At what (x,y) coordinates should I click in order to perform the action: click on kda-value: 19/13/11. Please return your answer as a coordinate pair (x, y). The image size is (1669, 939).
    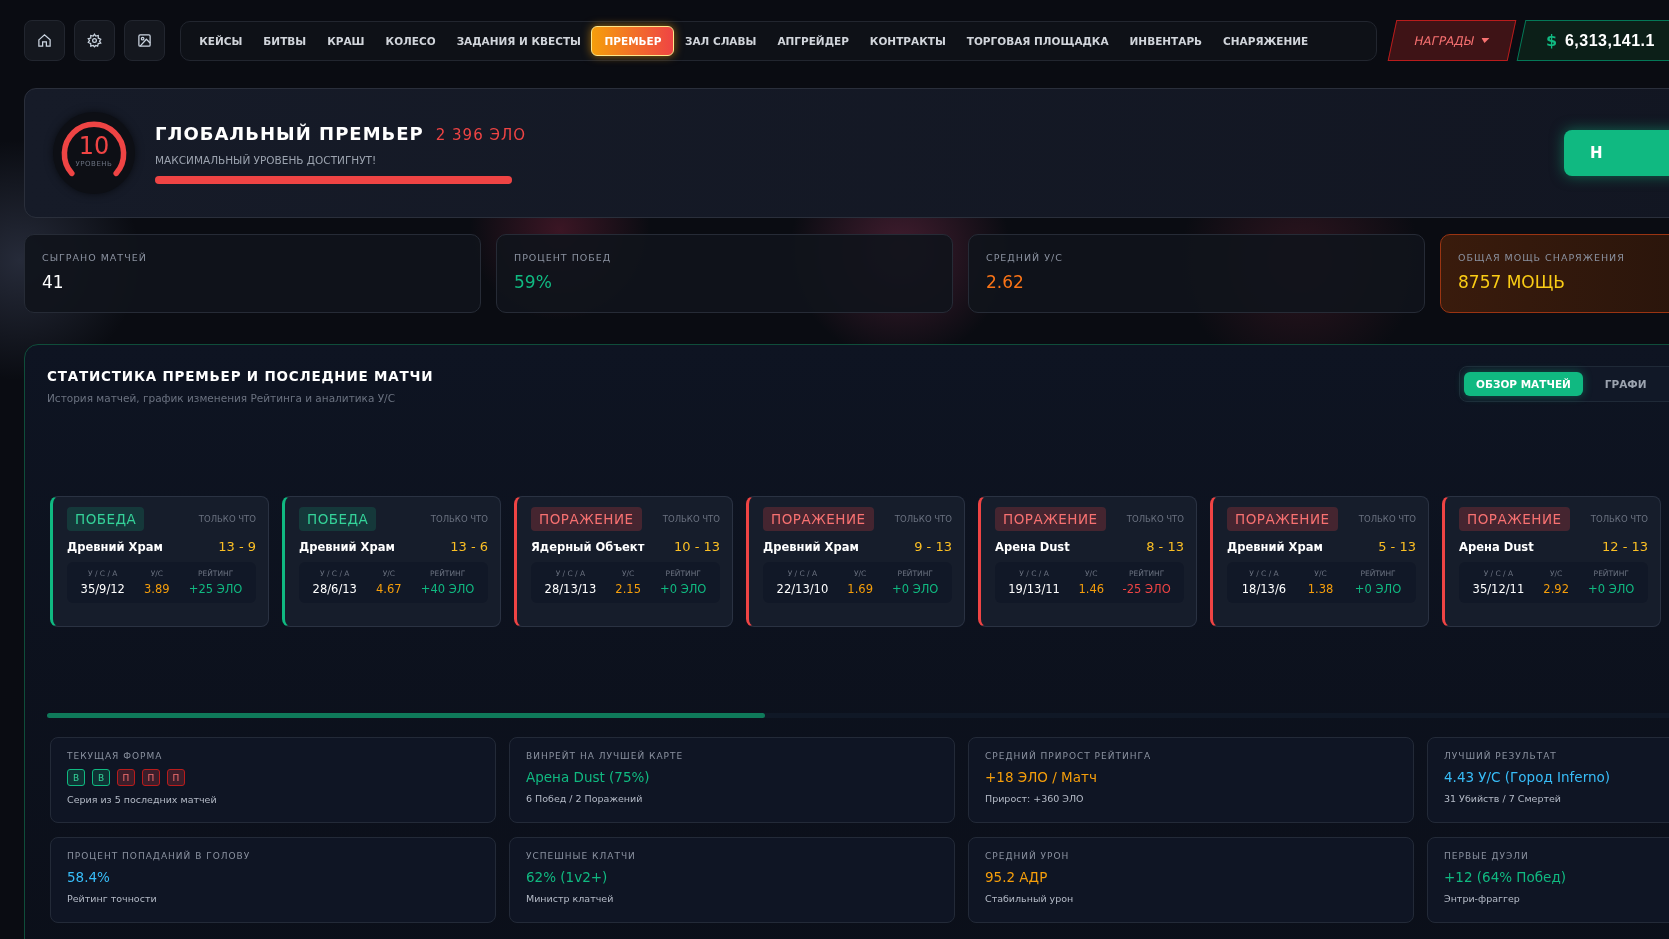
    Looking at the image, I should click on (1034, 589).